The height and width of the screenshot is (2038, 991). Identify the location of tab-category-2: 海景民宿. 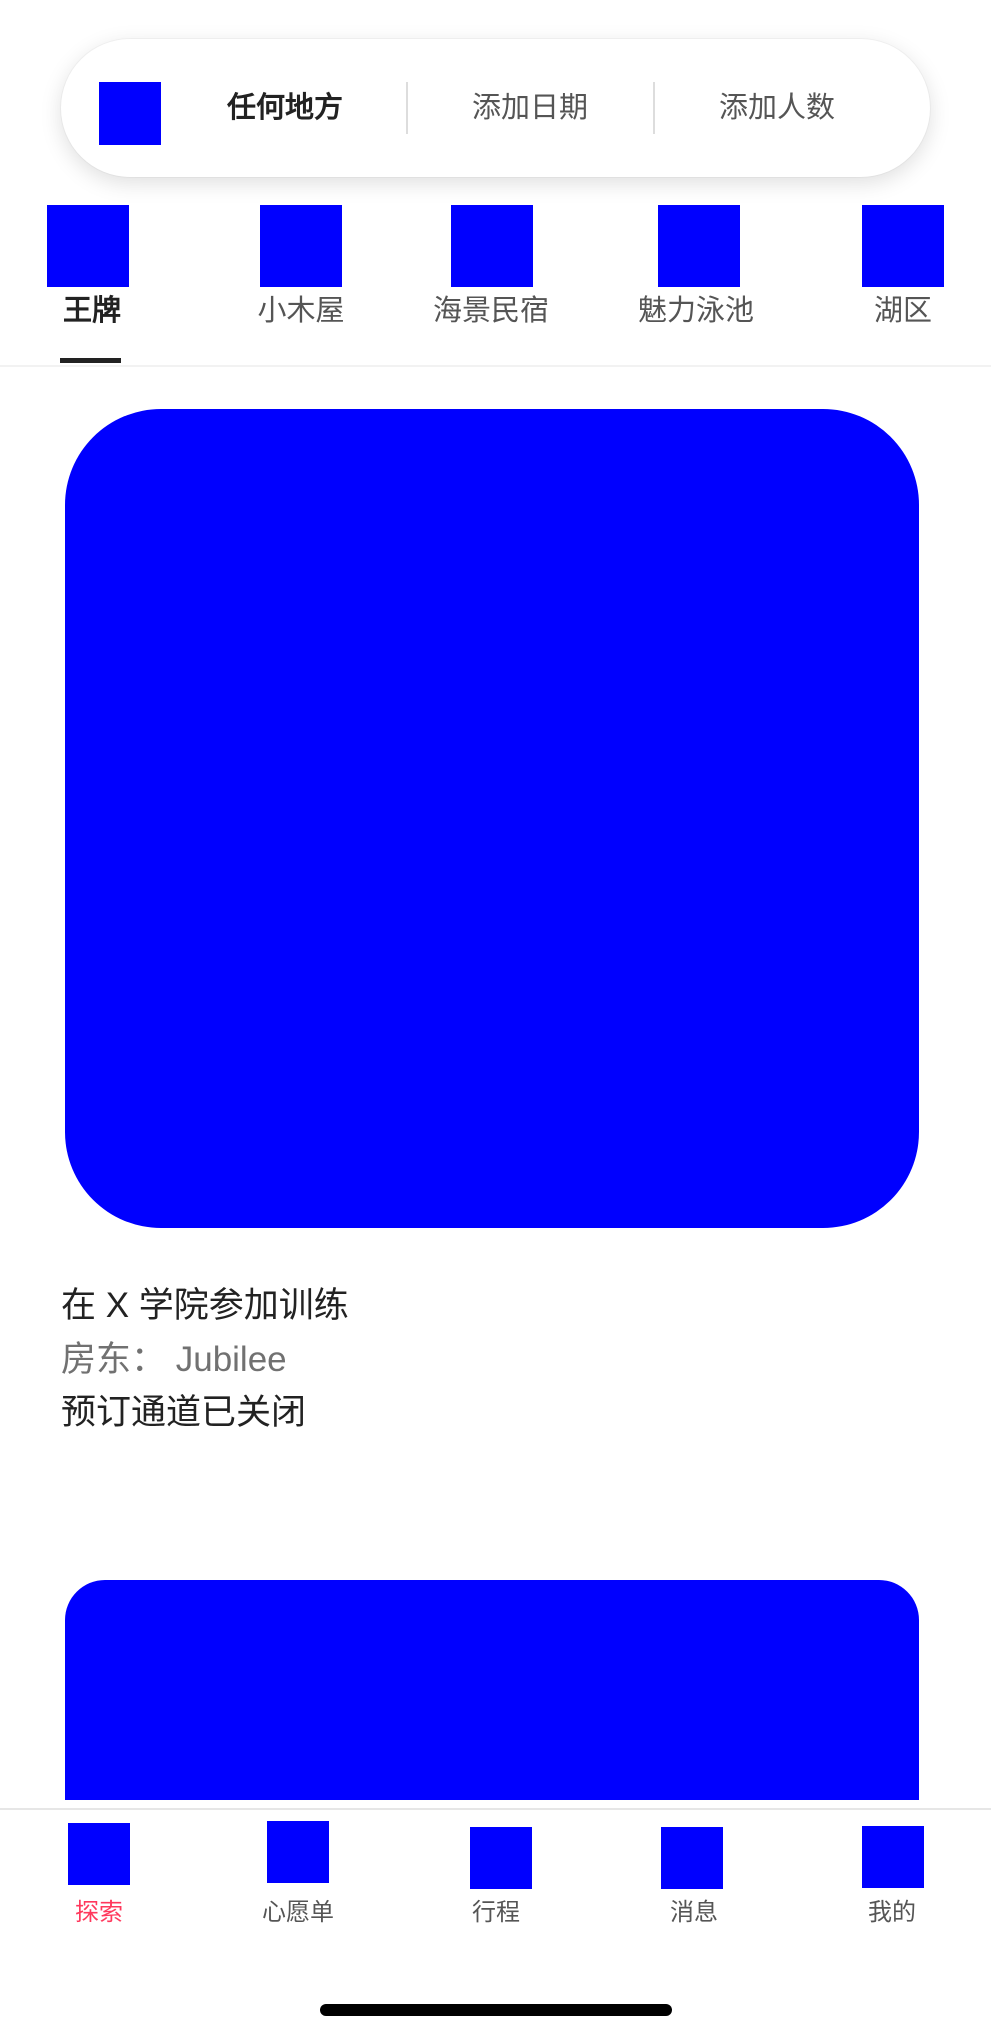
(491, 285).